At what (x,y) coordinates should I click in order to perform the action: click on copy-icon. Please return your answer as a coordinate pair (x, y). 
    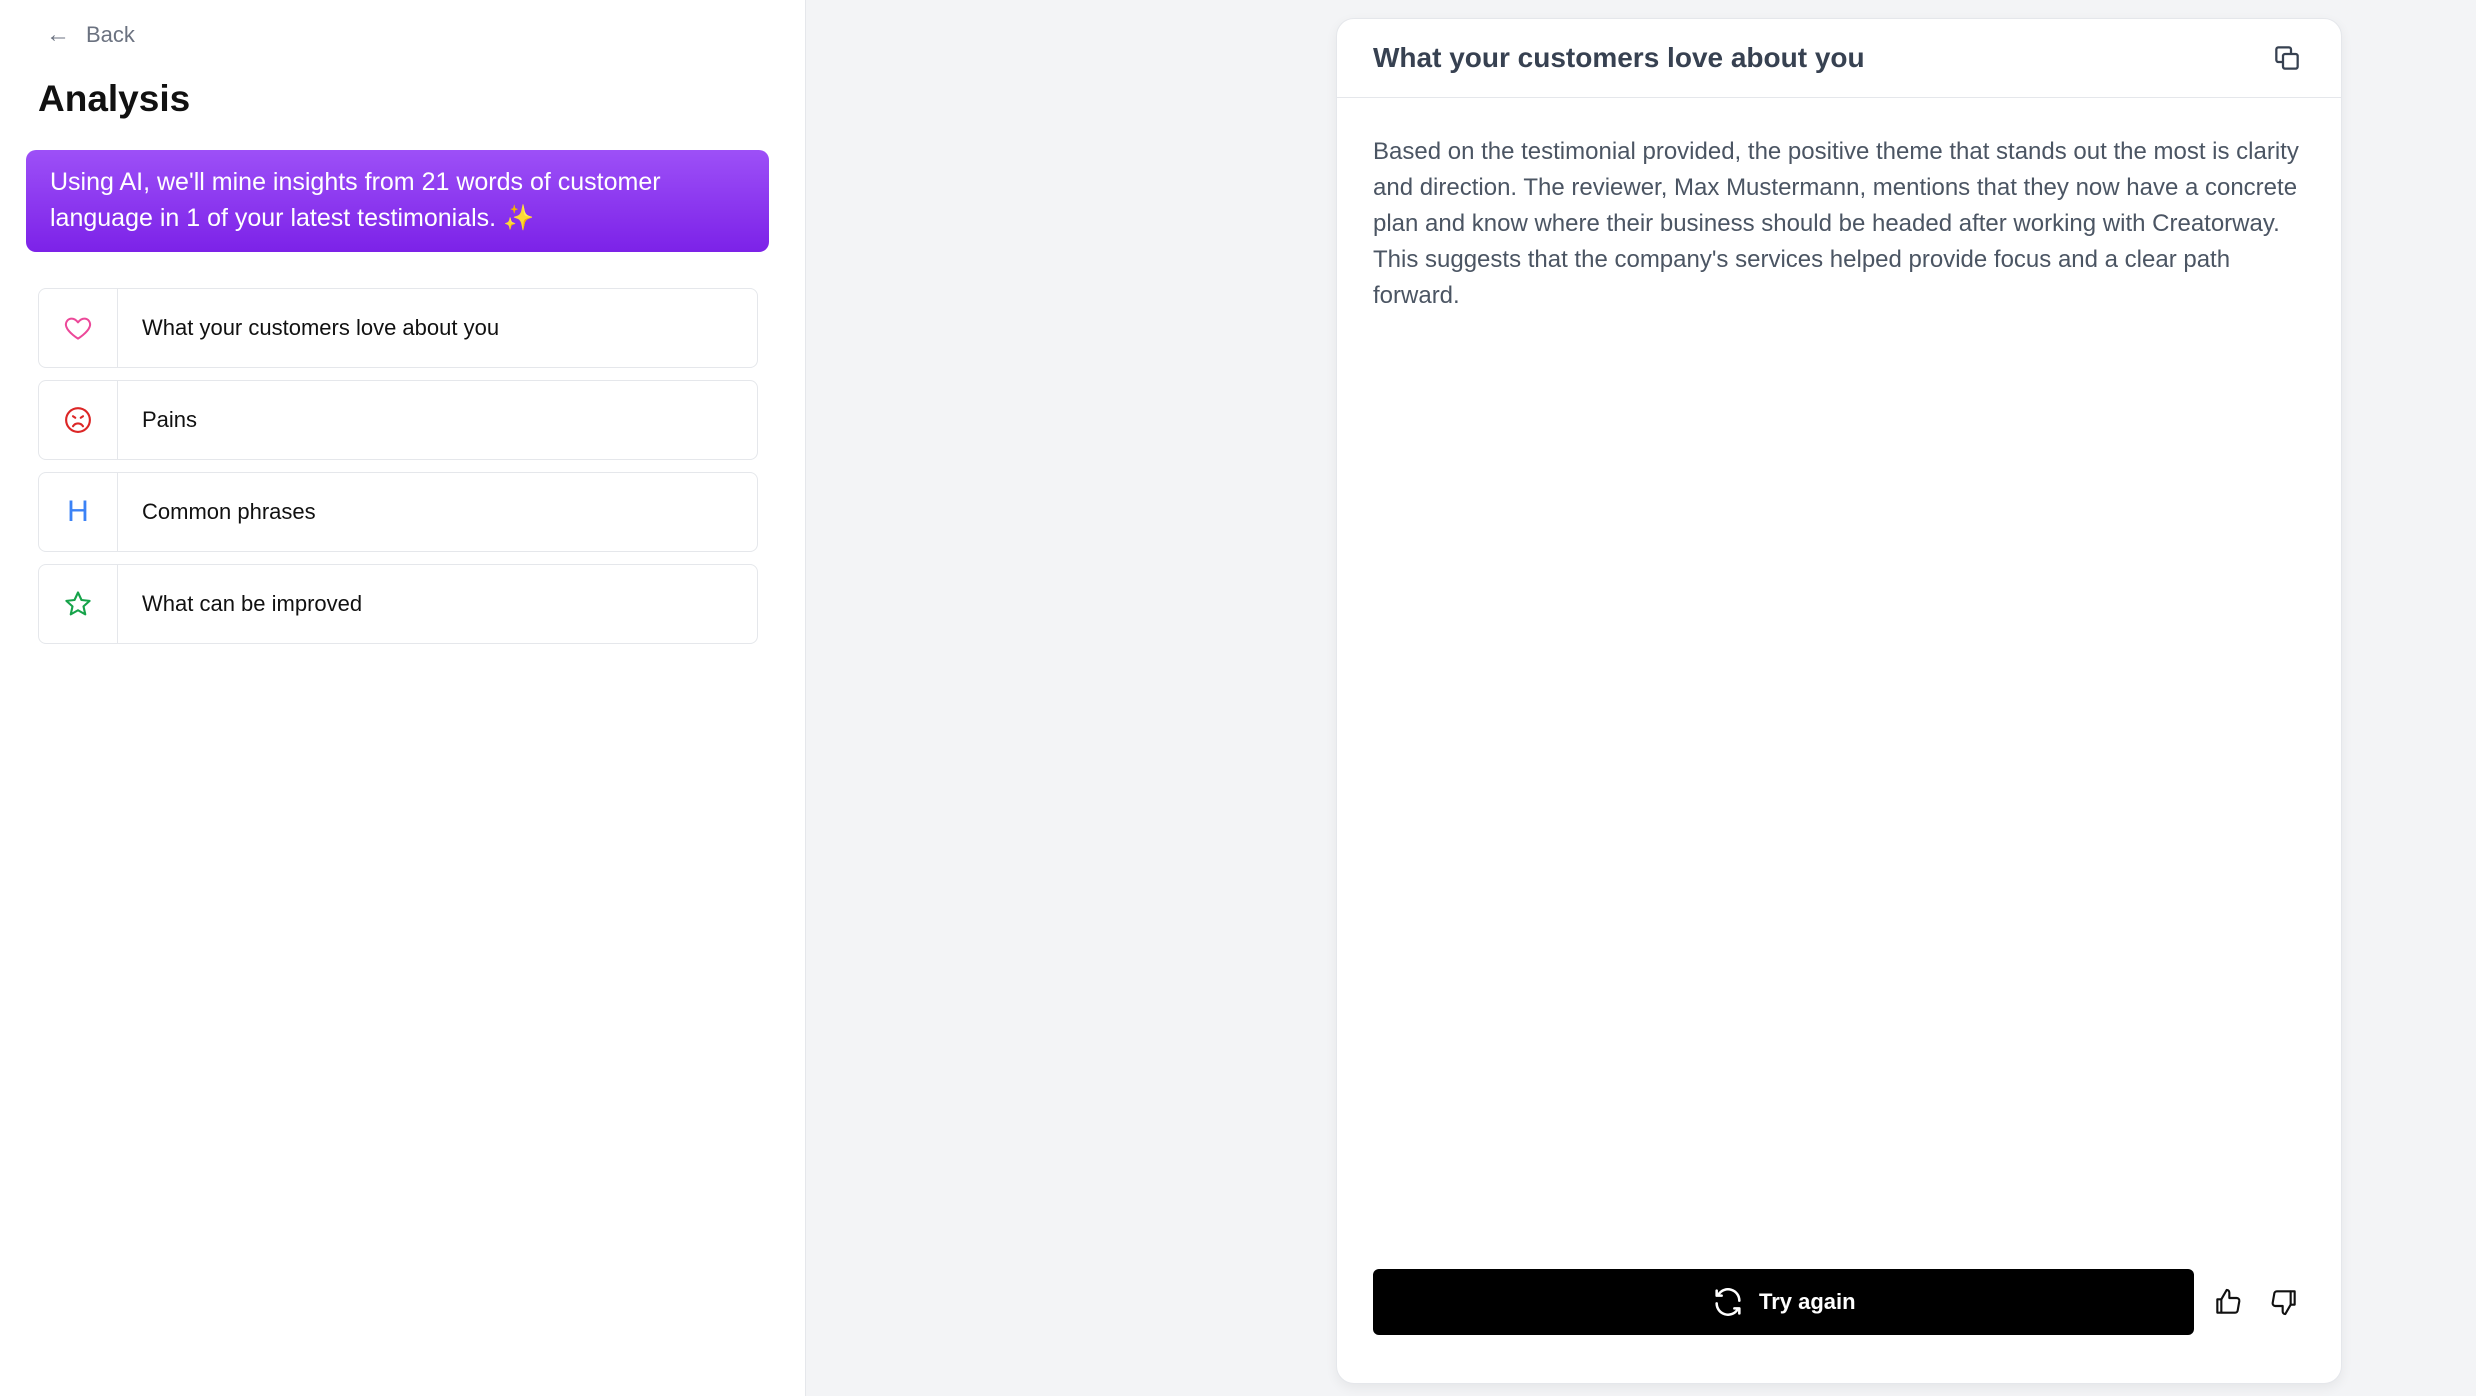
    Looking at the image, I should click on (2287, 58).